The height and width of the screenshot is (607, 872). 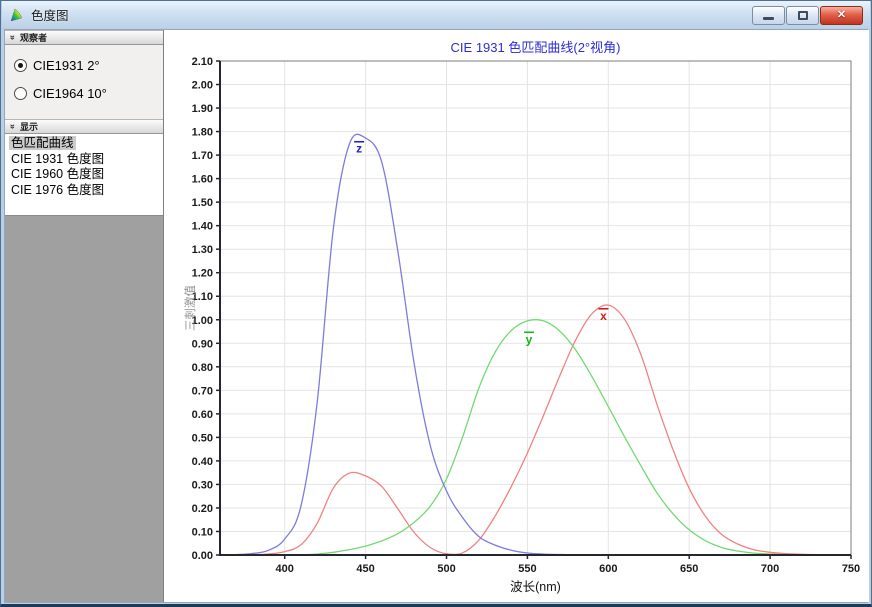 I want to click on maximize-button, so click(x=802, y=15).